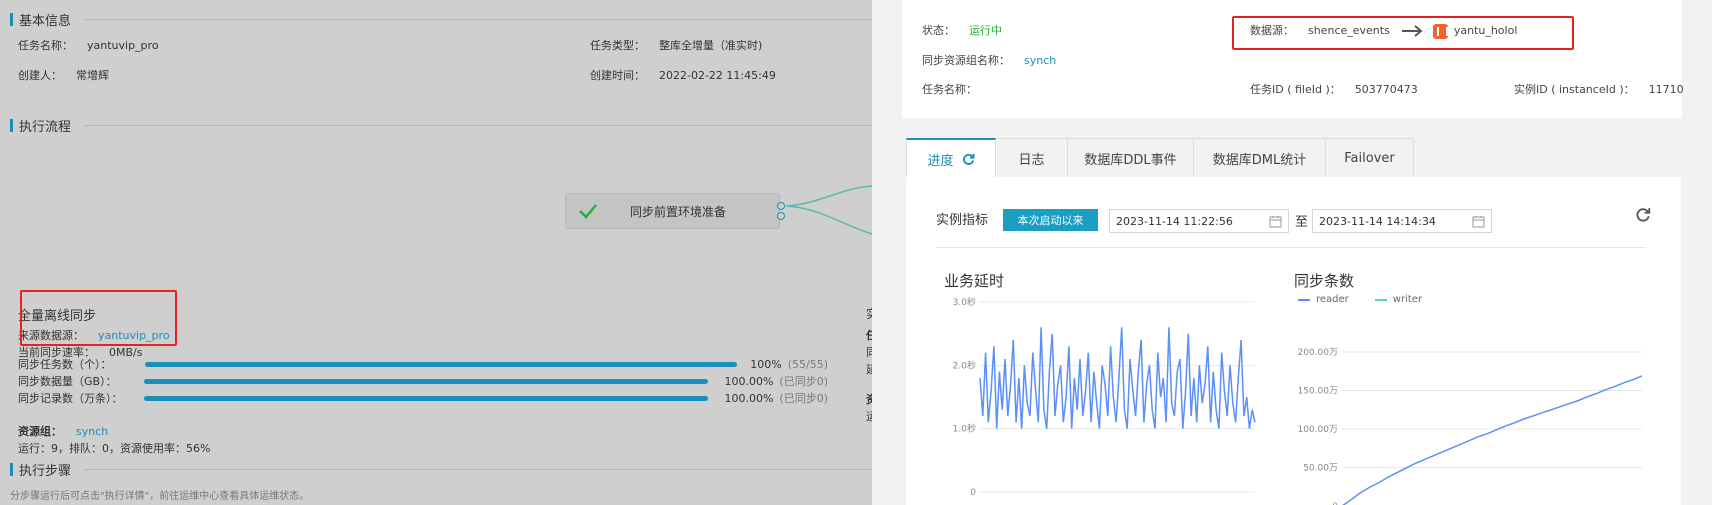  What do you see at coordinates (973, 493) in the screenshot?
I see `y-tick-label: 0` at bounding box center [973, 493].